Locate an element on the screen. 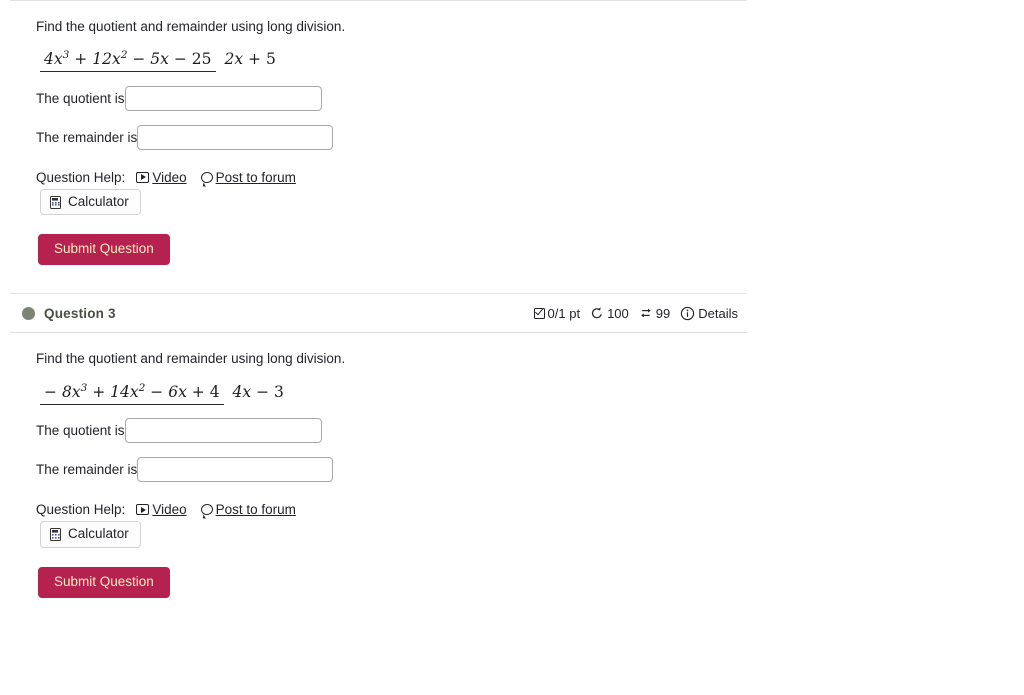  num-term2-coef: 12 is located at coordinates (102, 59).